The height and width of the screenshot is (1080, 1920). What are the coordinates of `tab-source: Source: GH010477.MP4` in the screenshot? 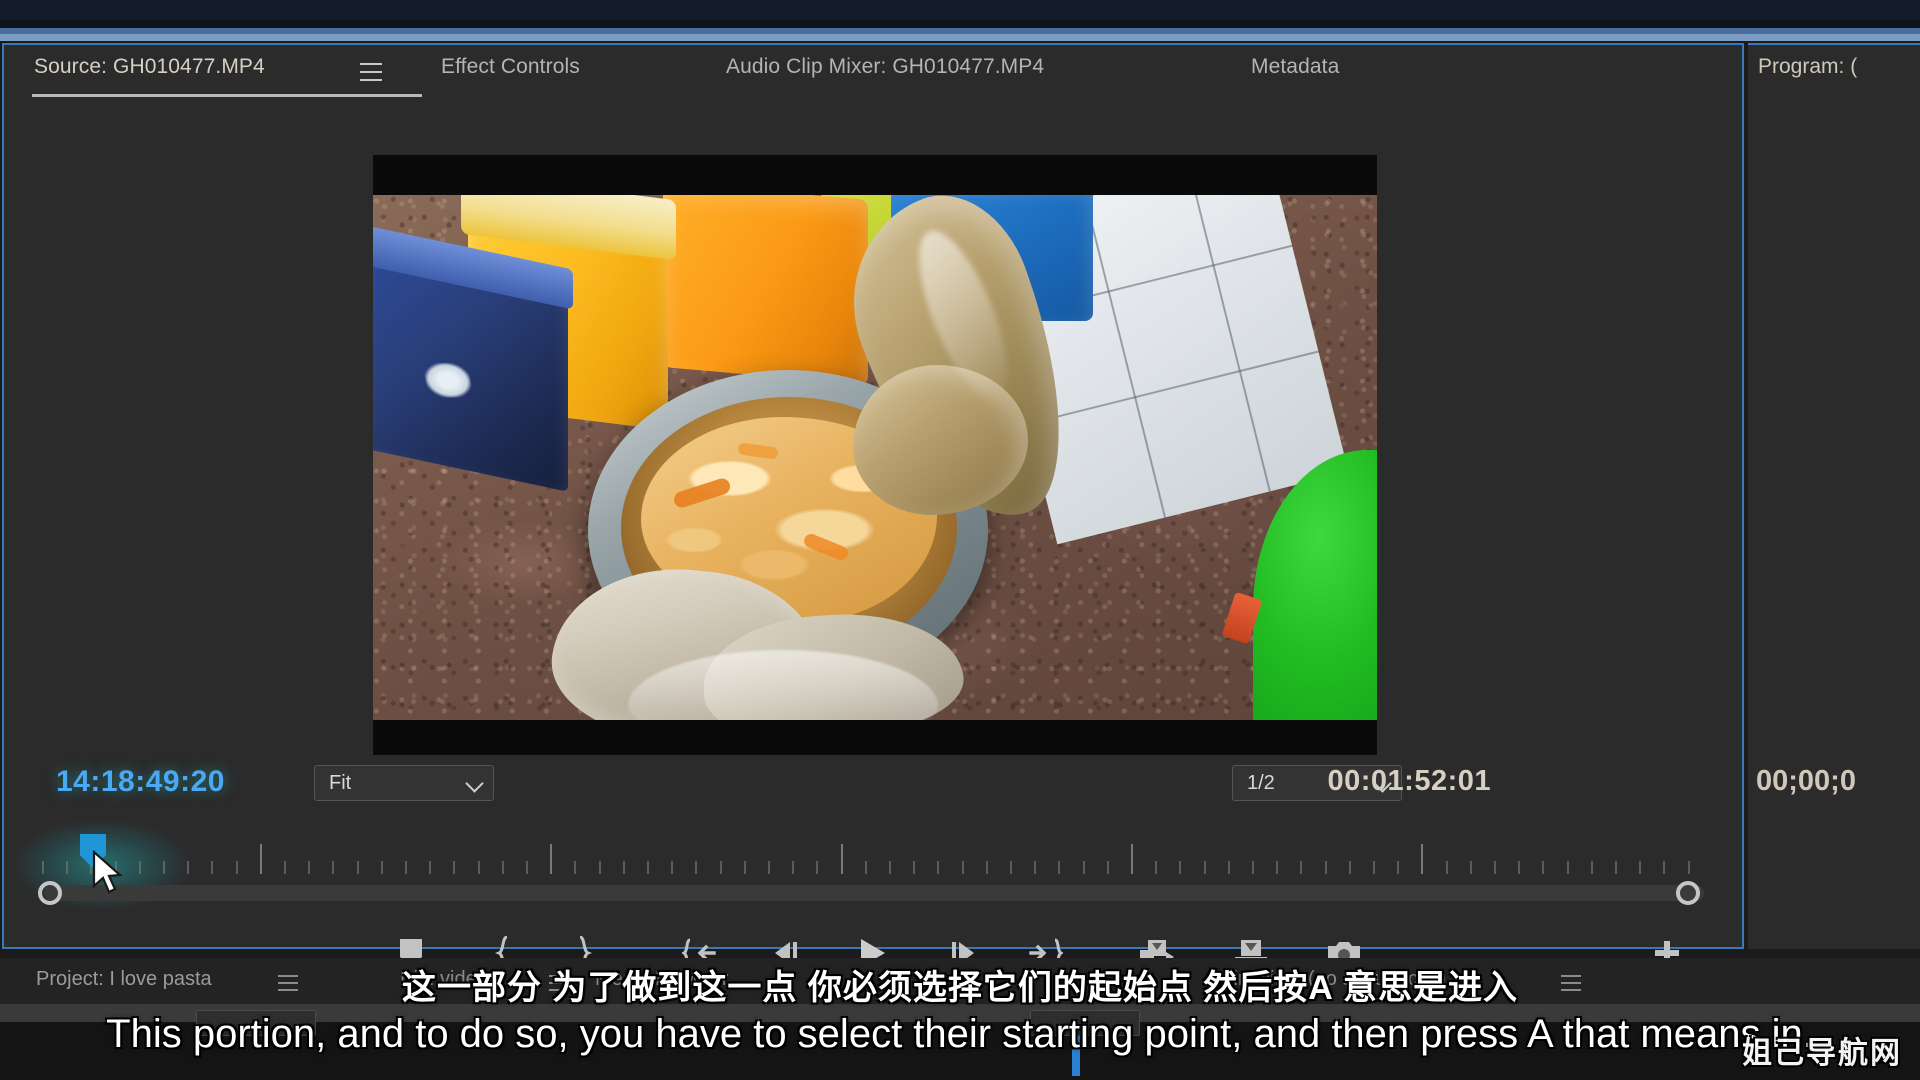 It's located at (149, 67).